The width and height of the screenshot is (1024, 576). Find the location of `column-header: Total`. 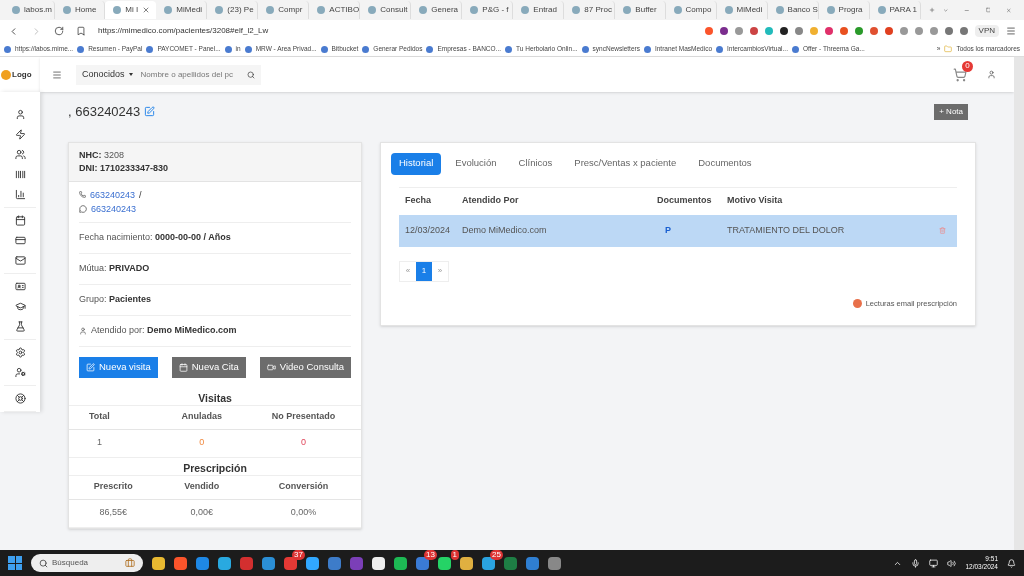

column-header: Total is located at coordinates (99, 417).